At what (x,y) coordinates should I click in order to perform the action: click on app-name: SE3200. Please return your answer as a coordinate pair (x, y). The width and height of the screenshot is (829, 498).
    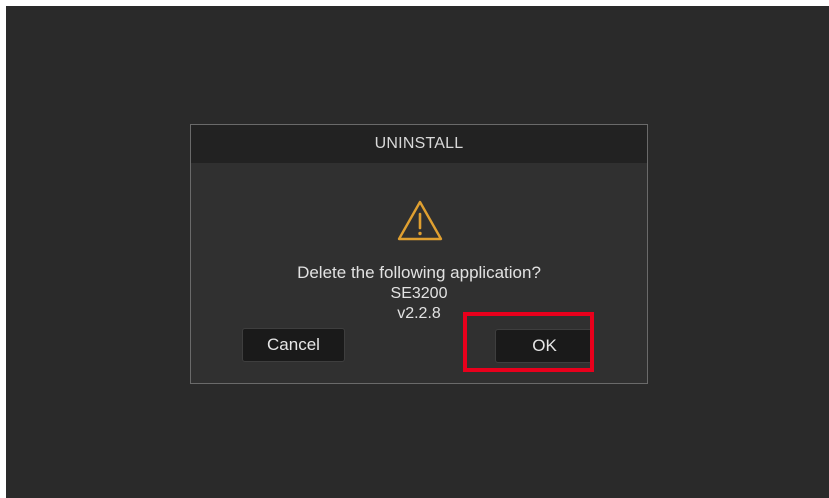
    Looking at the image, I should click on (419, 293).